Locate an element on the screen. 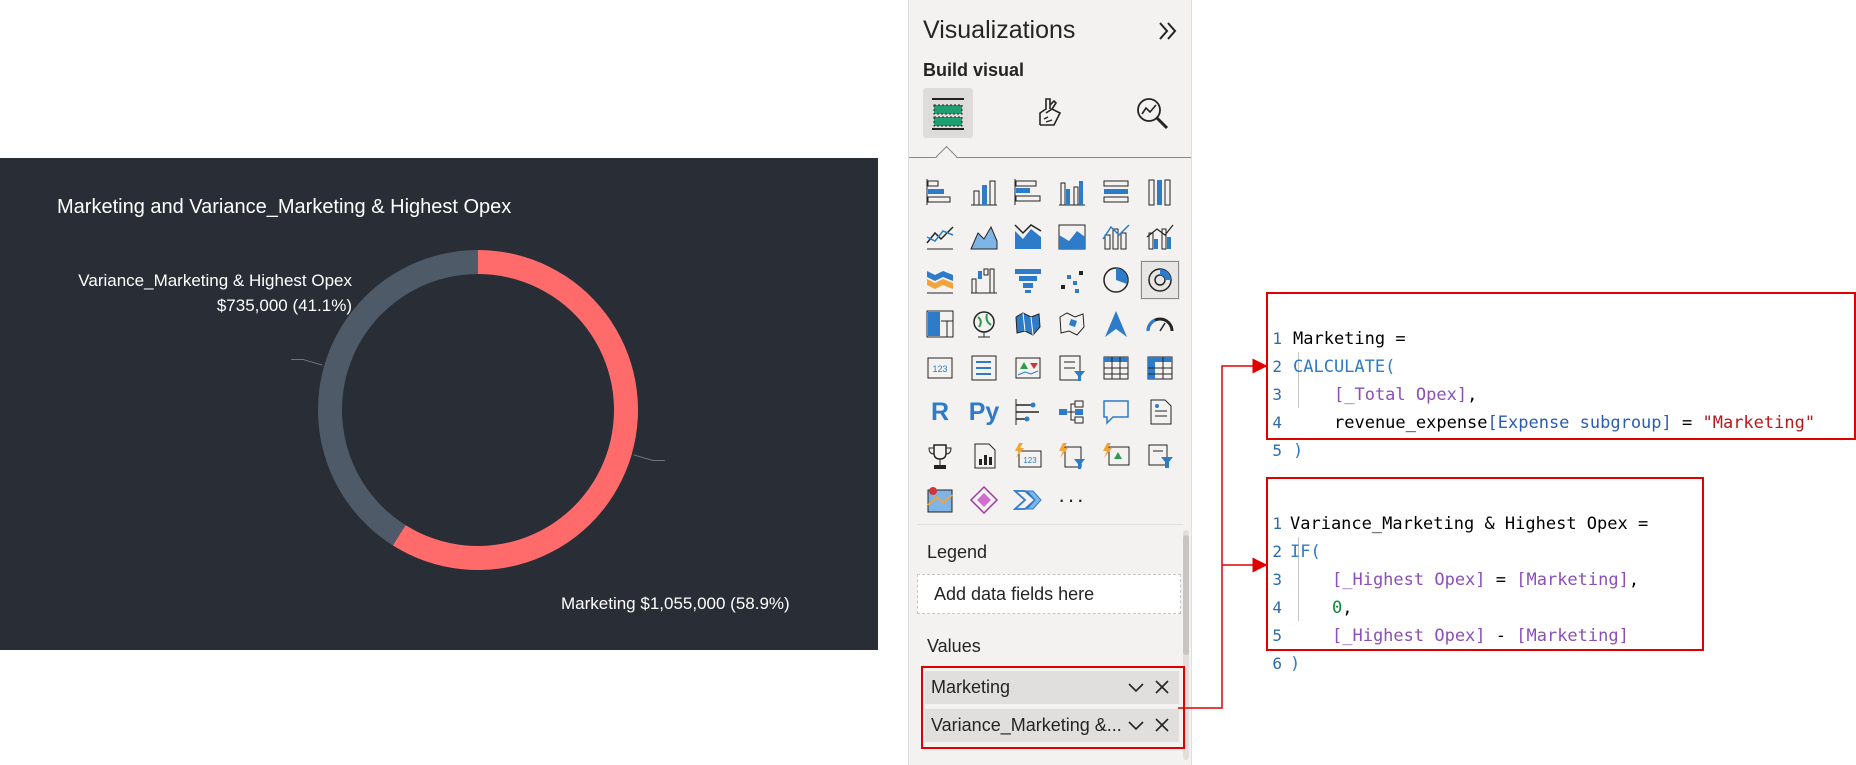  tab-active-notch is located at coordinates (946, 156).